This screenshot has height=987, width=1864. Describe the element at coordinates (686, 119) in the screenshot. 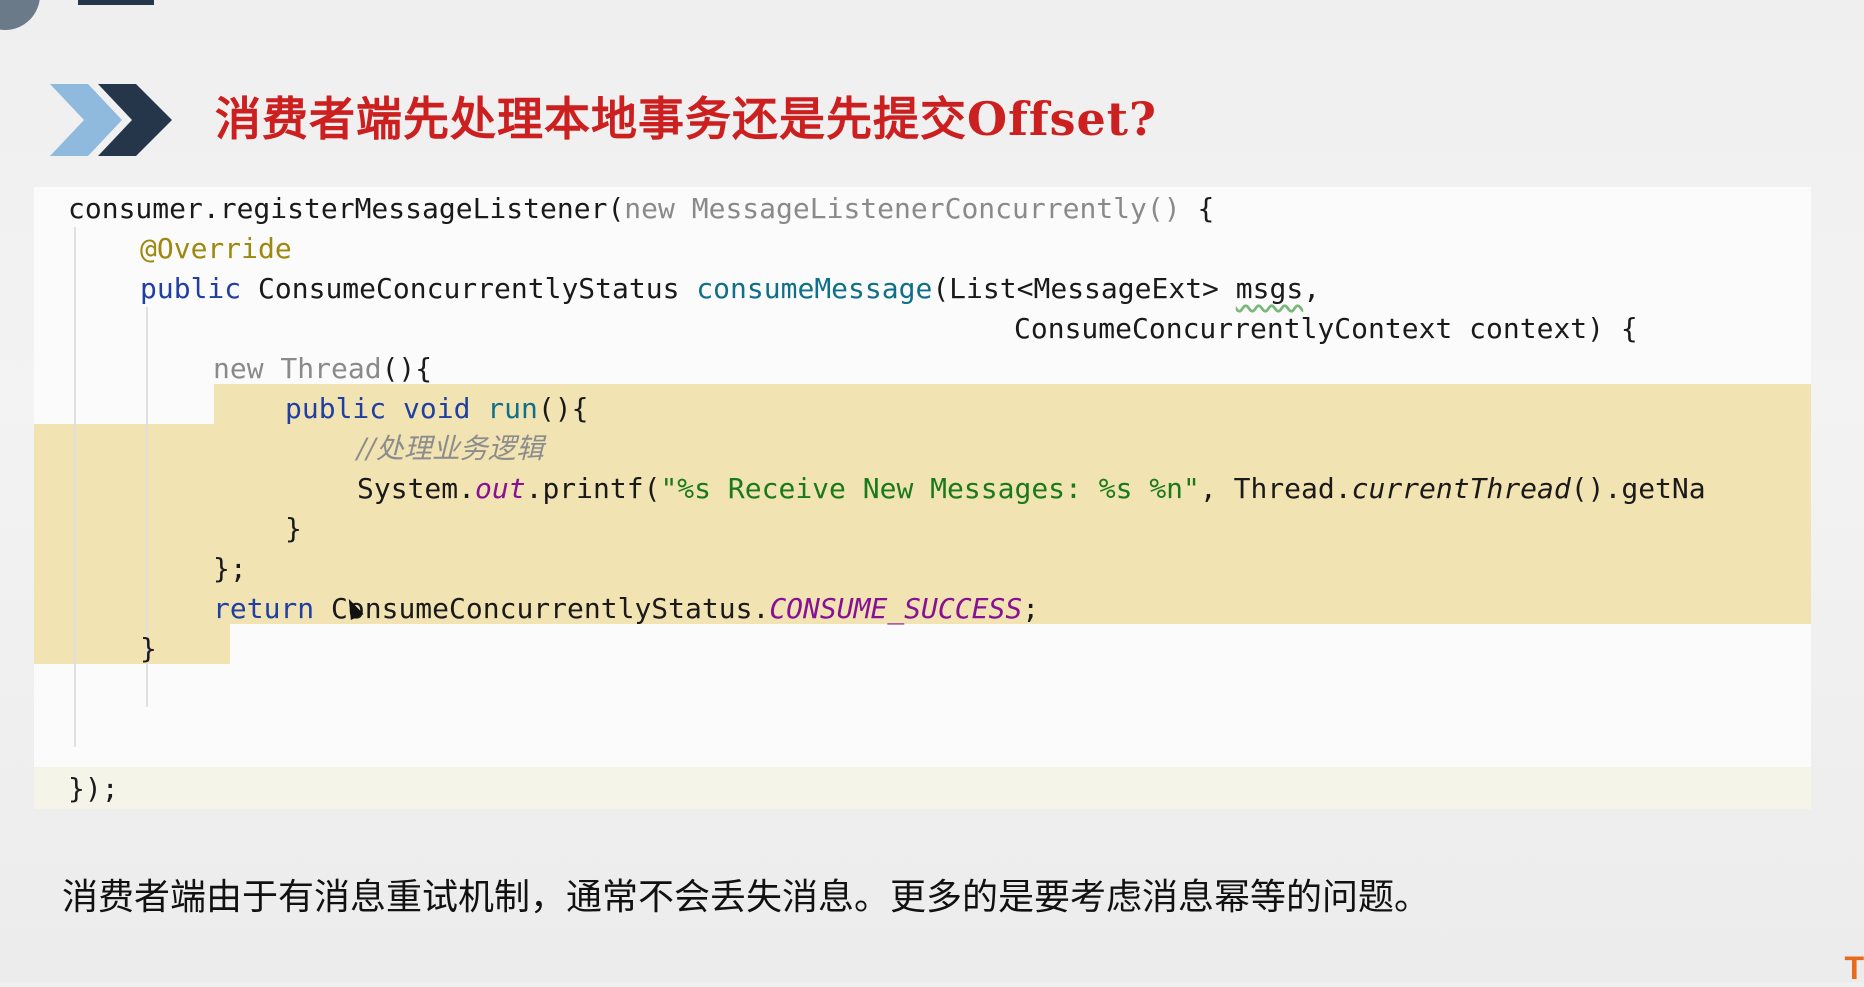

I see `slide-title: 消费者端先处理本地事务还是先提交Offset?` at that location.